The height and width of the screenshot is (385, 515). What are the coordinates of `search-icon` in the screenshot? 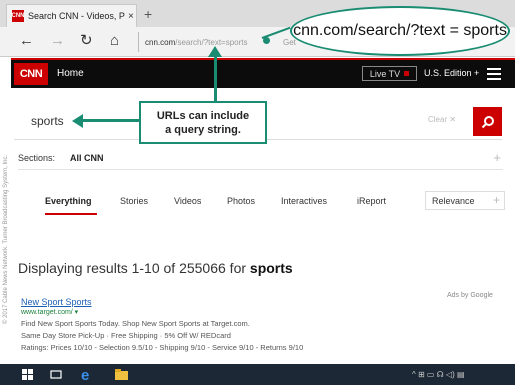 It's located at (487, 121).